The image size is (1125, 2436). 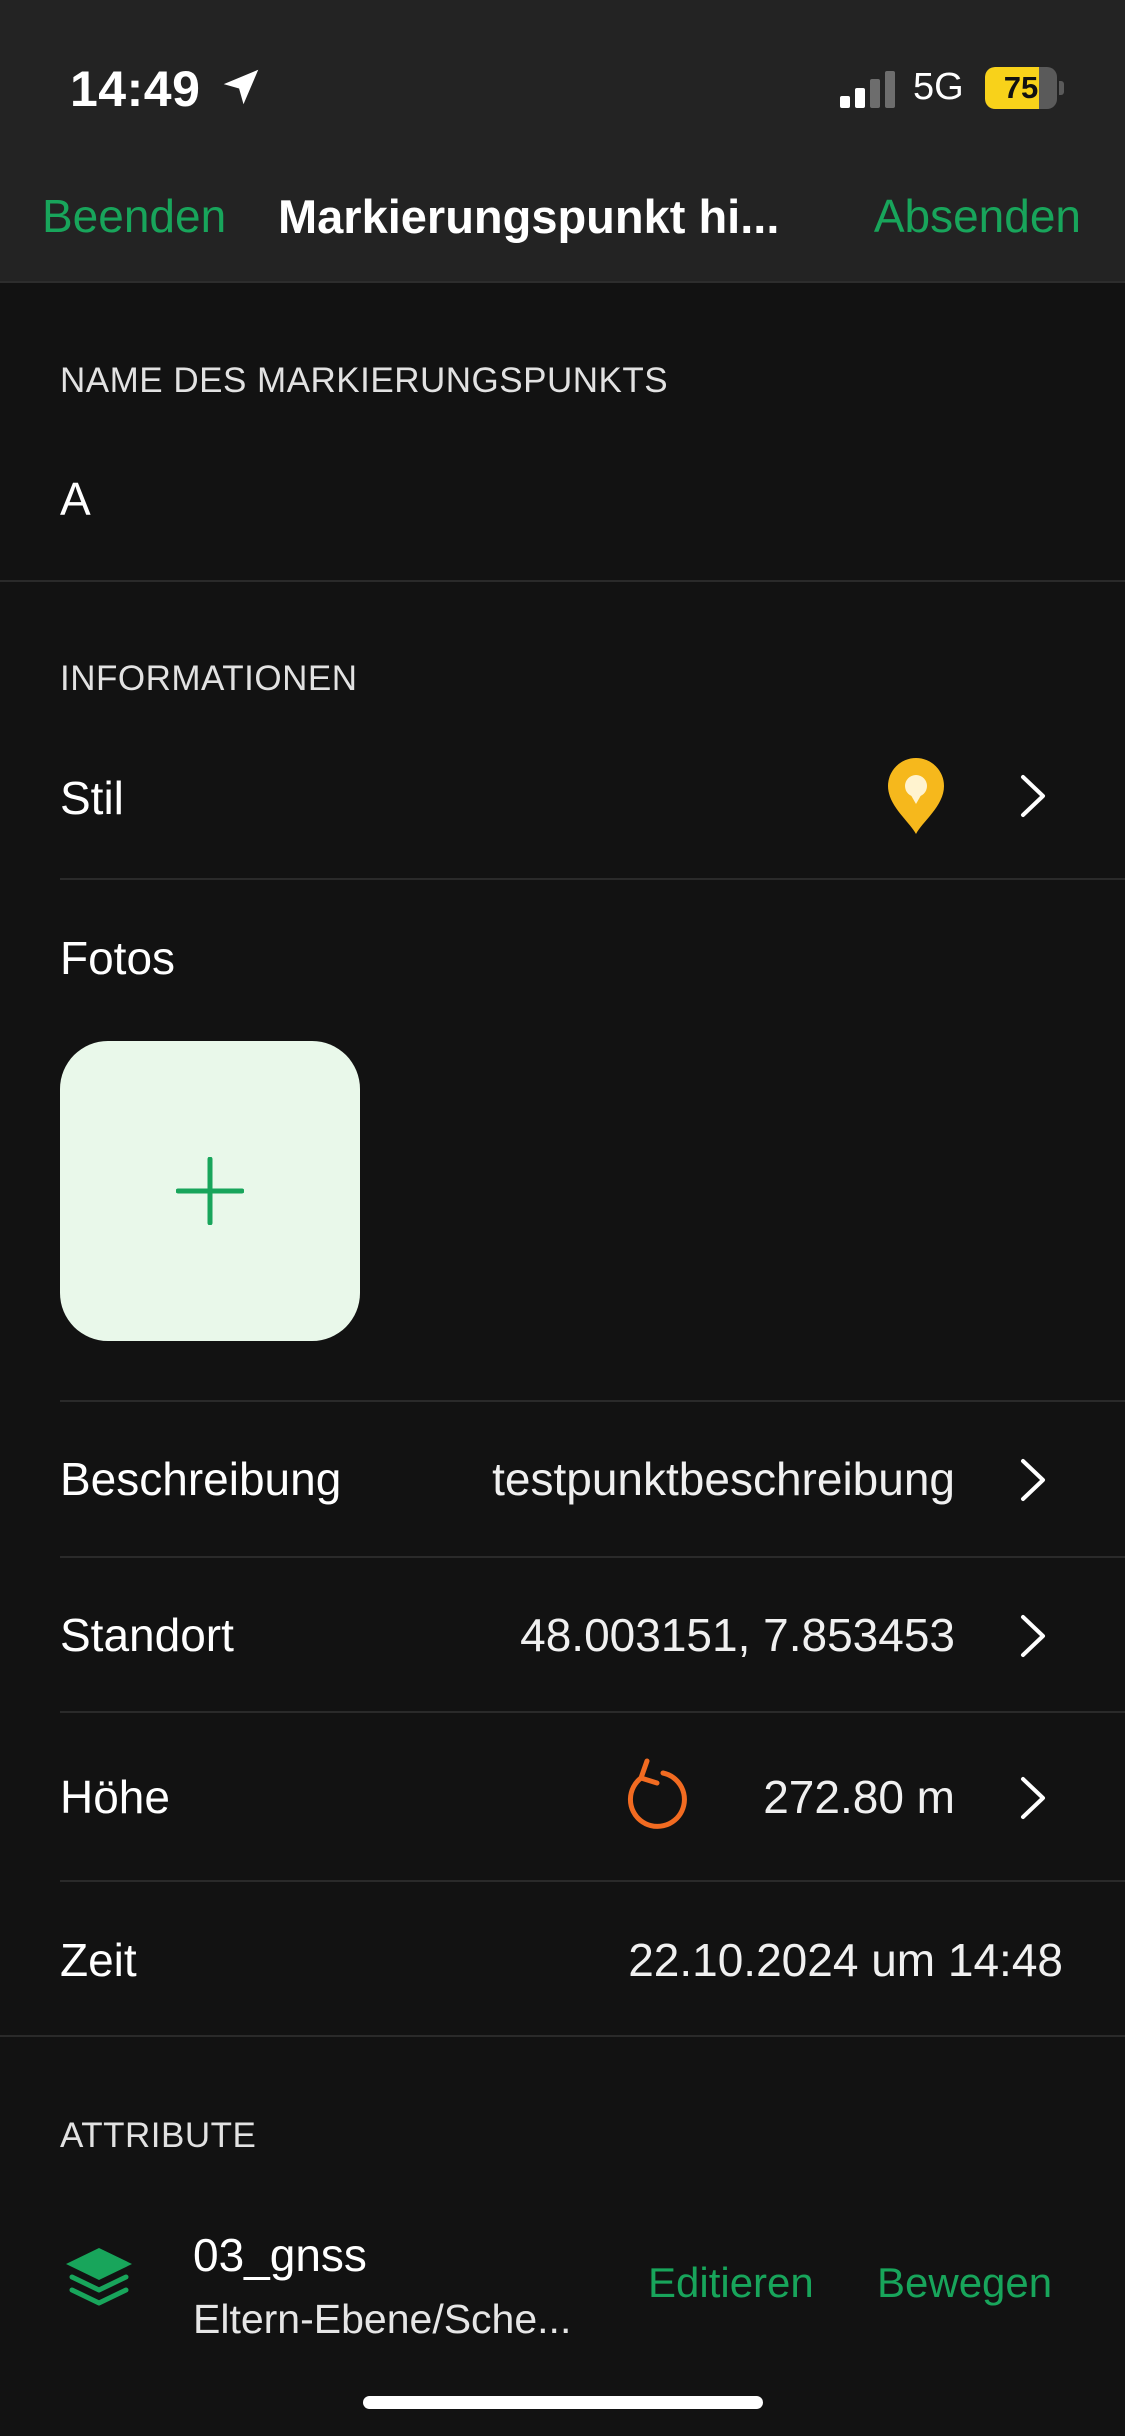 What do you see at coordinates (653, 1793) in the screenshot?
I see `refresh-icon` at bounding box center [653, 1793].